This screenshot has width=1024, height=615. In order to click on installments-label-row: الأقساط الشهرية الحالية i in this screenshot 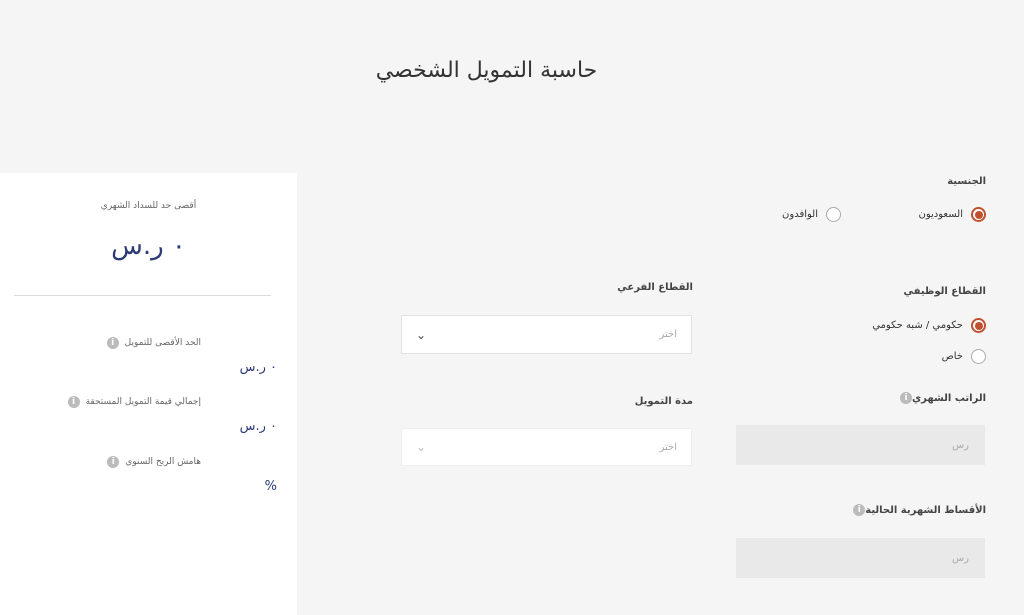, I will do `click(916, 510)`.